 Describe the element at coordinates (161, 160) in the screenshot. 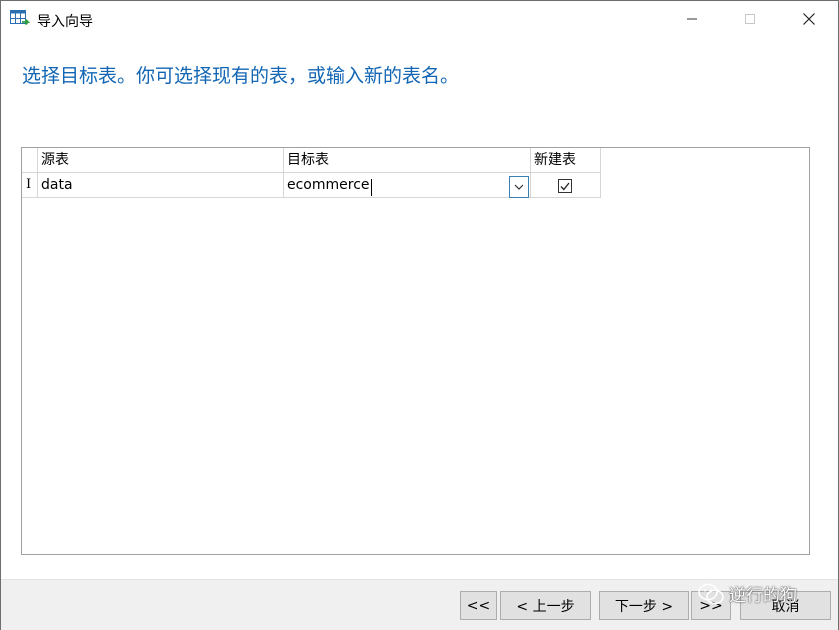

I see `column-header-source: 源表` at that location.